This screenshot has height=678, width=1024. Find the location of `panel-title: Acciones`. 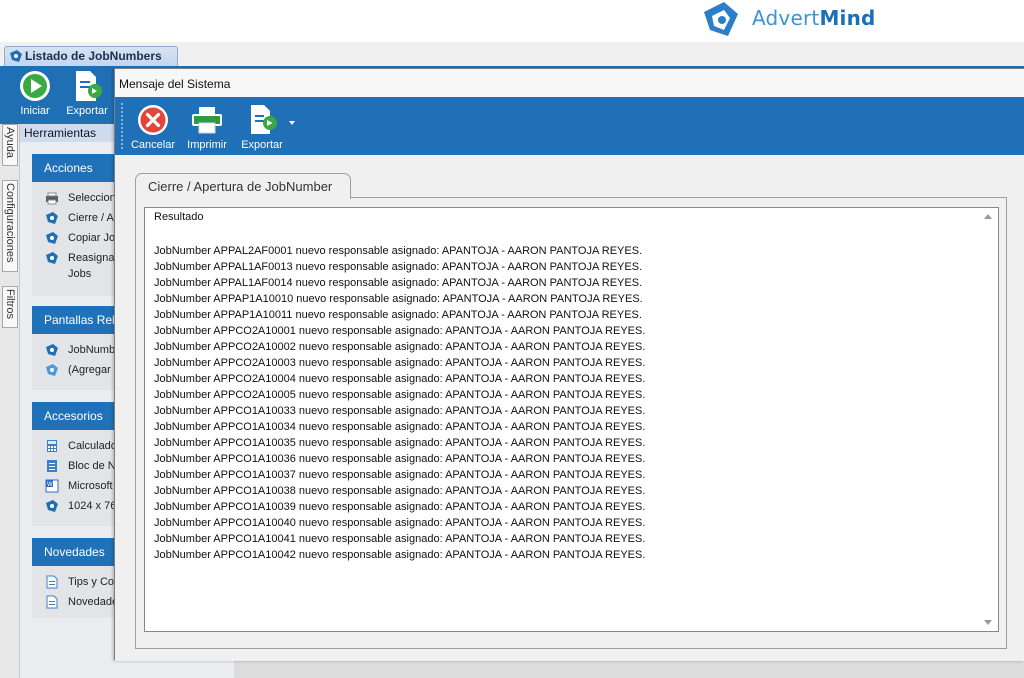

panel-title: Acciones is located at coordinates (77, 168).